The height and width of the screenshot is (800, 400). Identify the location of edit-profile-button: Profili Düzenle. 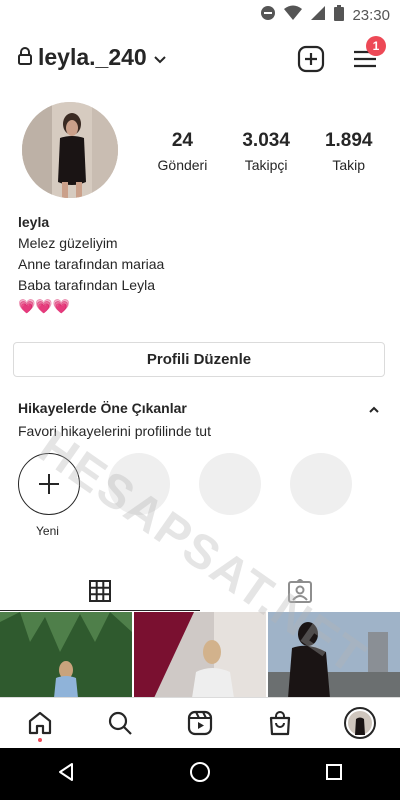
(199, 359).